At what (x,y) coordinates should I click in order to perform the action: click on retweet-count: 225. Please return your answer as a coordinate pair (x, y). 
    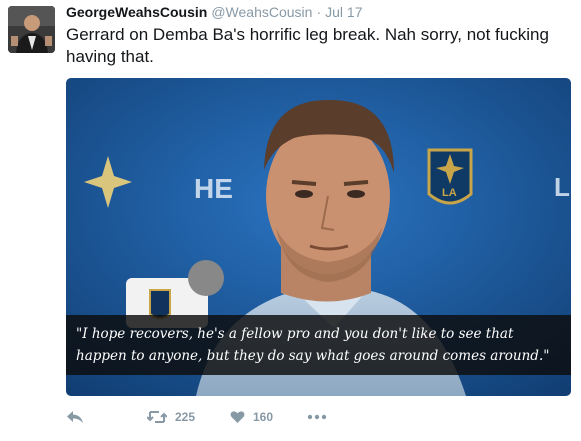
    Looking at the image, I should click on (185, 417).